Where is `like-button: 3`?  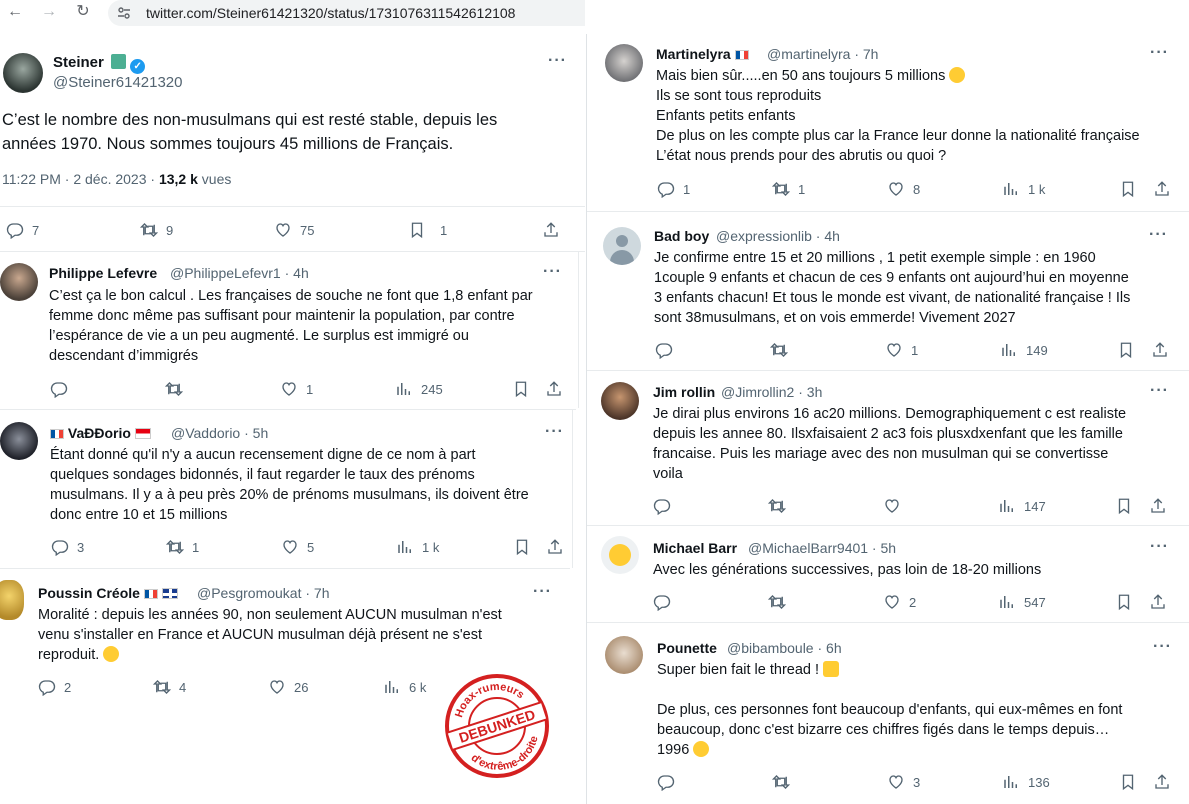 like-button: 3 is located at coordinates (903, 782).